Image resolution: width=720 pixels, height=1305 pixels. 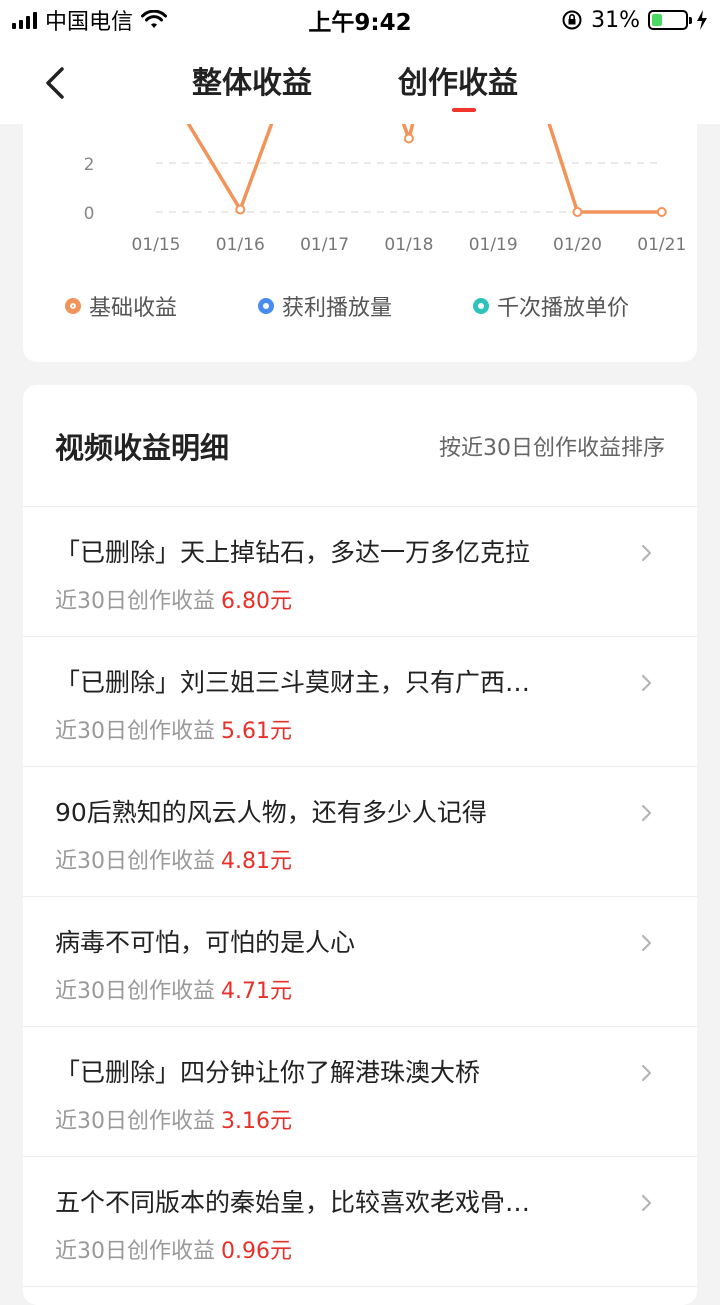 What do you see at coordinates (360, 832) in the screenshot?
I see `video-earnings-row: 90后熟知的风云人物，还有多少人记得 近30日创作收益 4.81元` at bounding box center [360, 832].